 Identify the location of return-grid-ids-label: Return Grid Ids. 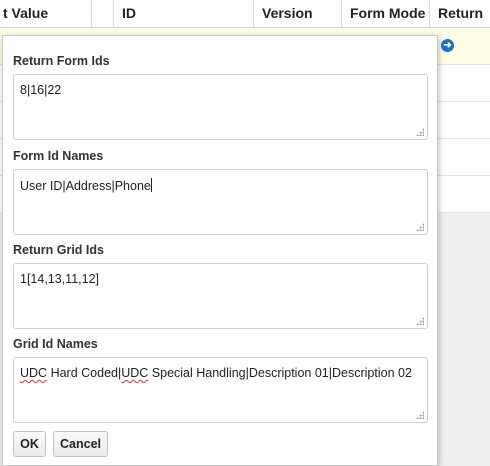
(58, 250).